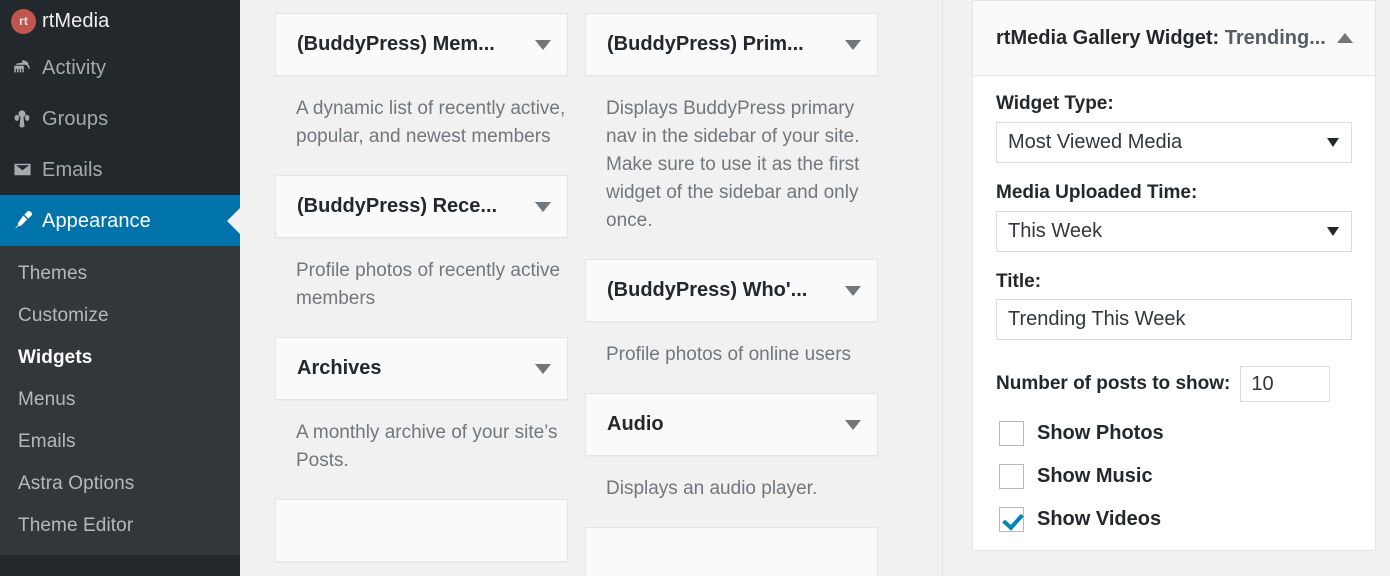 This screenshot has width=1390, height=576. I want to click on buddicons-activity-icon, so click(26, 68).